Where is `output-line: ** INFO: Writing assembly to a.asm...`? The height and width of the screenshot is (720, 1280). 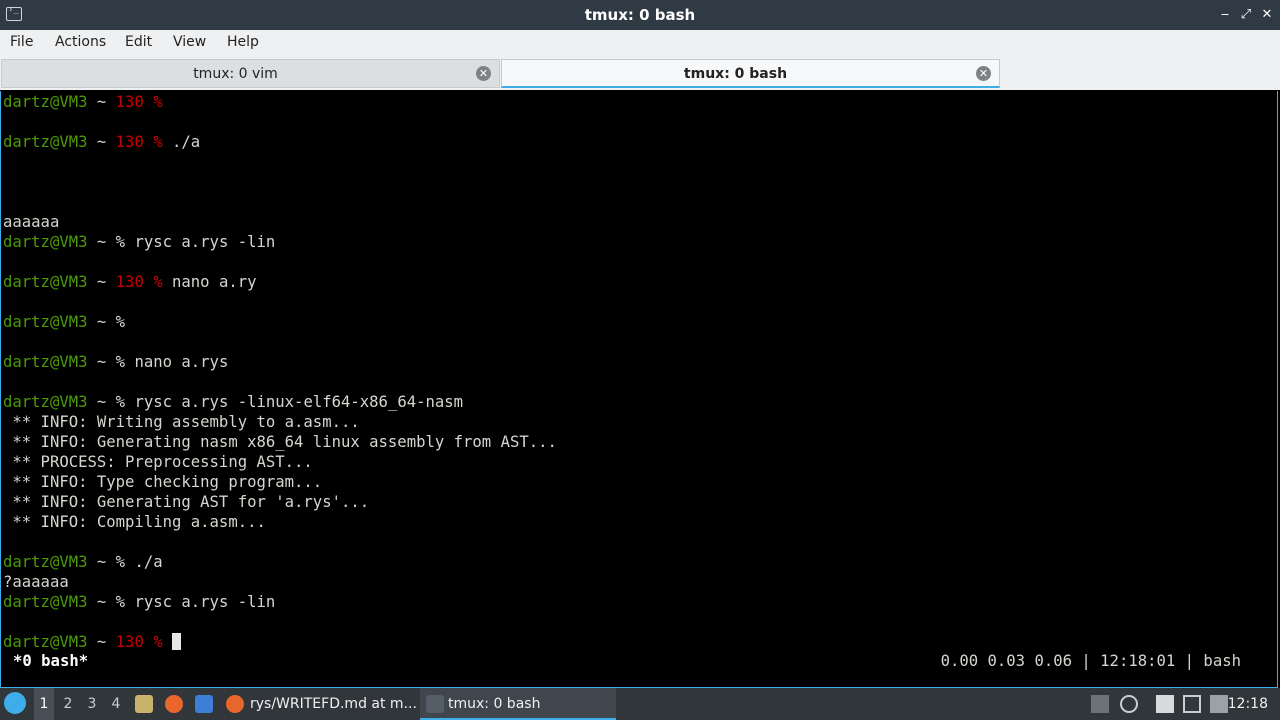 output-line: ** INFO: Writing assembly to a.asm... is located at coordinates (181, 422).